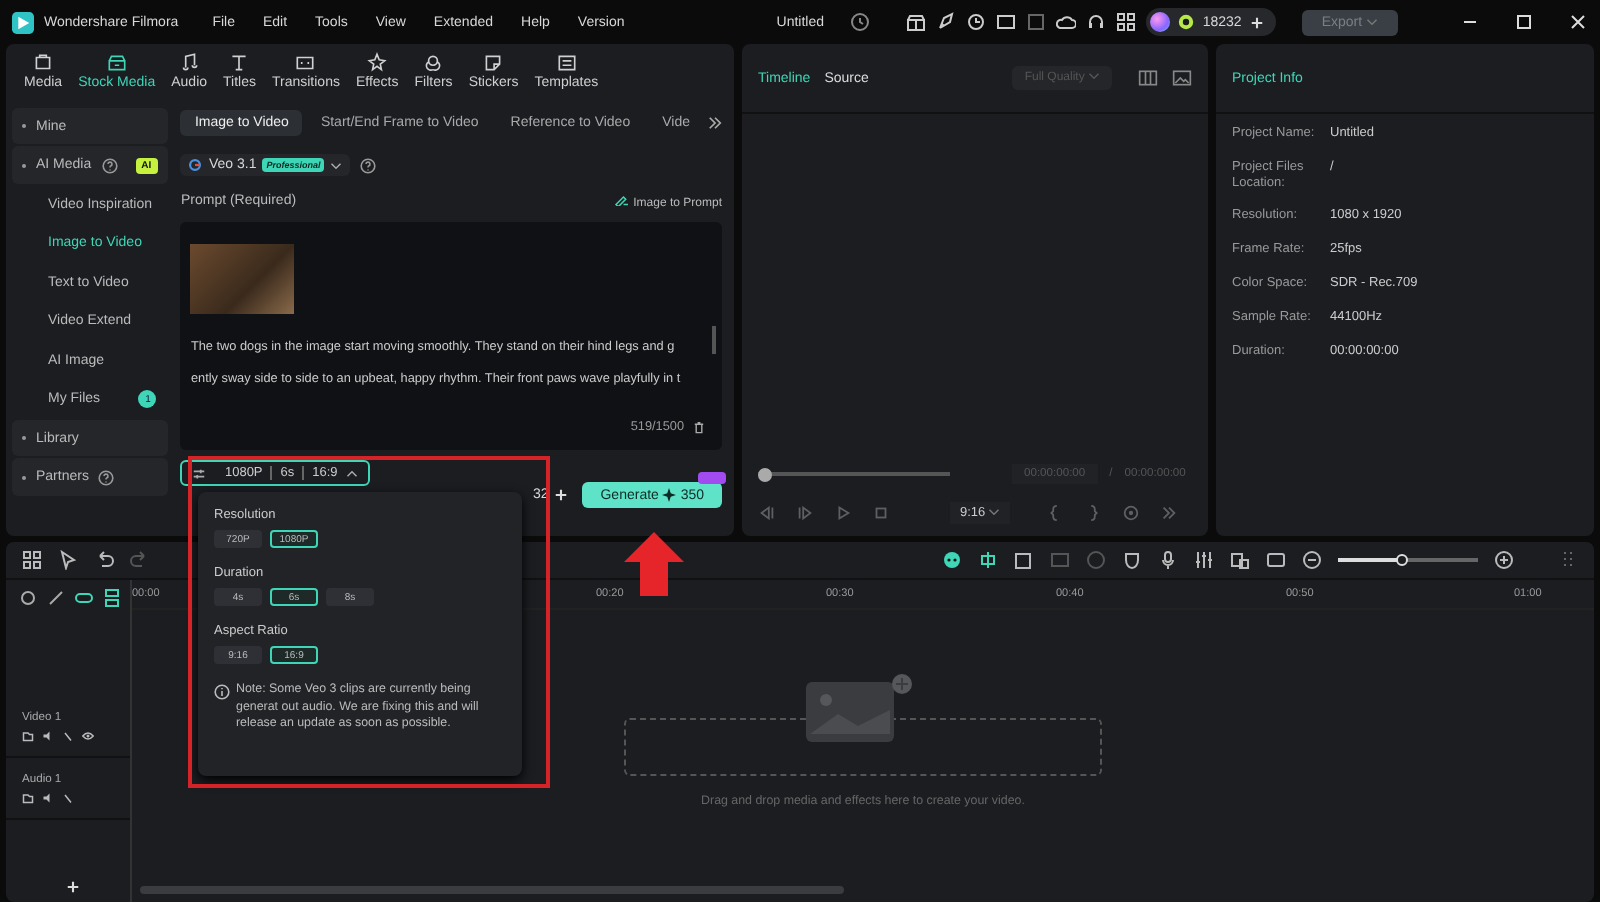 This screenshot has height=902, width=1600. What do you see at coordinates (1256, 22) in the screenshot?
I see `add-credits-icon` at bounding box center [1256, 22].